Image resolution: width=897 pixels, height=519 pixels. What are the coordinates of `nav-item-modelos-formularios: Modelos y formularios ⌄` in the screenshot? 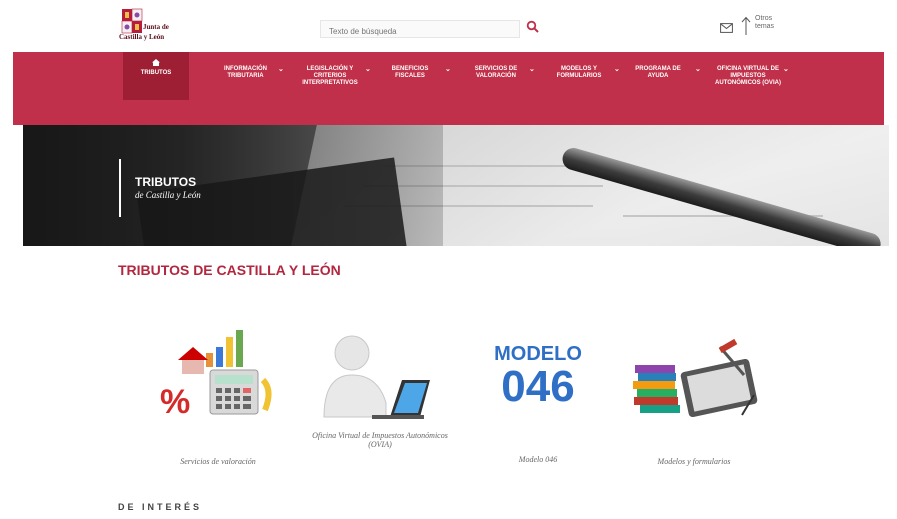 It's located at (583, 88).